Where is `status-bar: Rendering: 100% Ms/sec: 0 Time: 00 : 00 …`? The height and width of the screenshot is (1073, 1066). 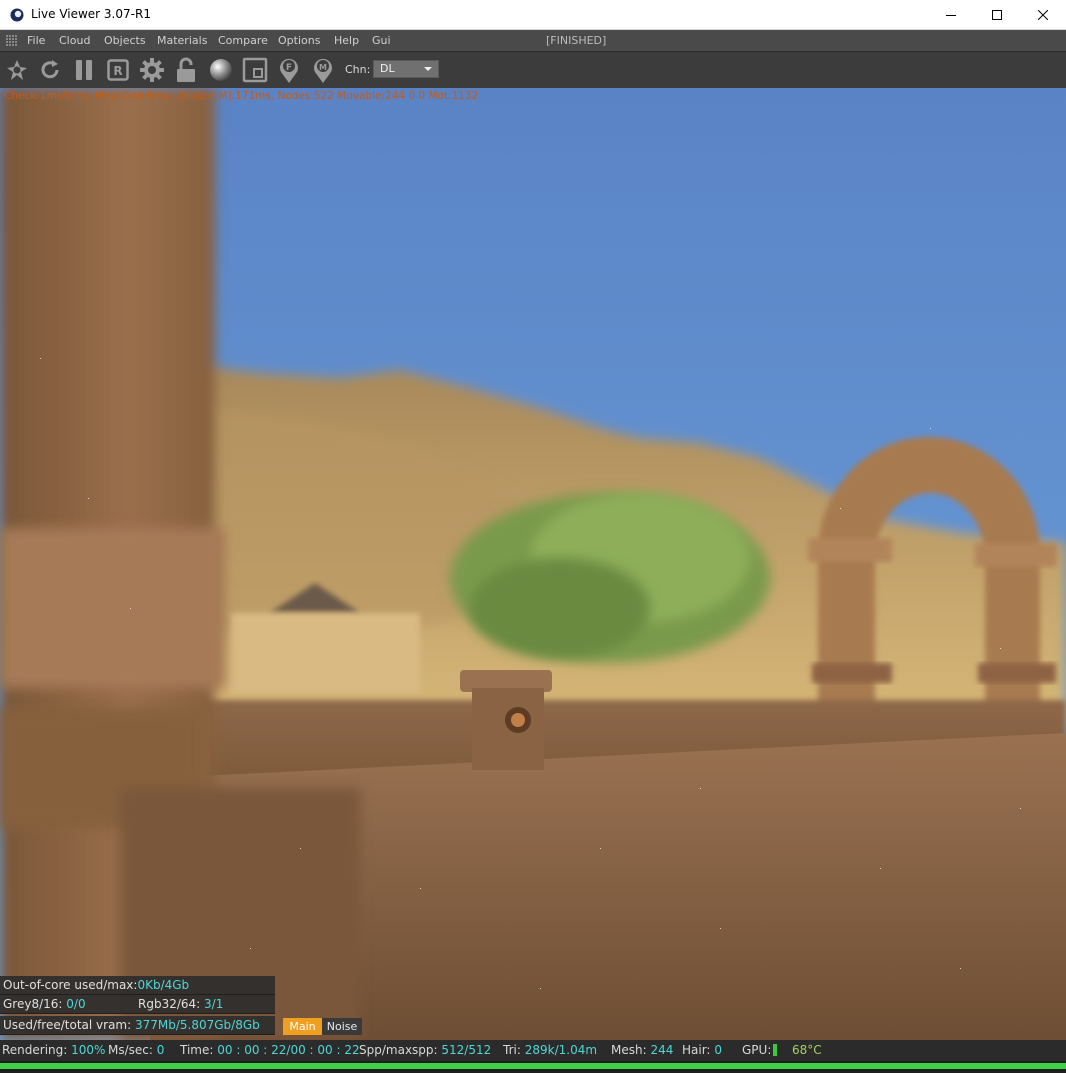 status-bar: Rendering: 100% Ms/sec: 0 Time: 00 : 00 … is located at coordinates (533, 1050).